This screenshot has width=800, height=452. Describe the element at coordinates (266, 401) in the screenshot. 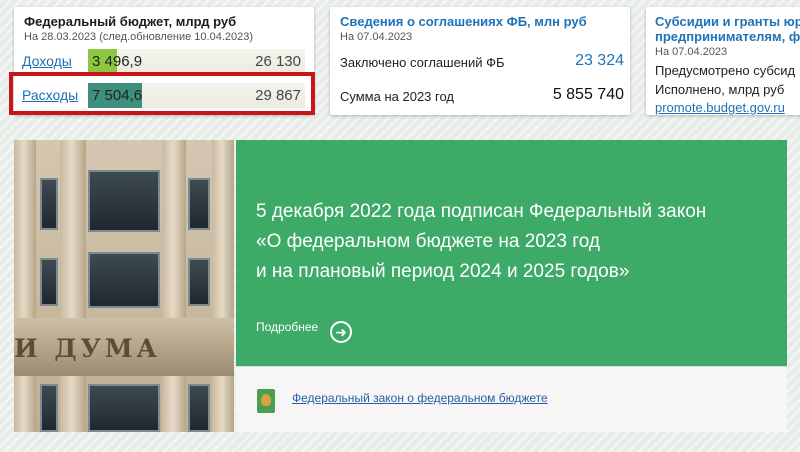

I see `document-emblem-icon` at that location.